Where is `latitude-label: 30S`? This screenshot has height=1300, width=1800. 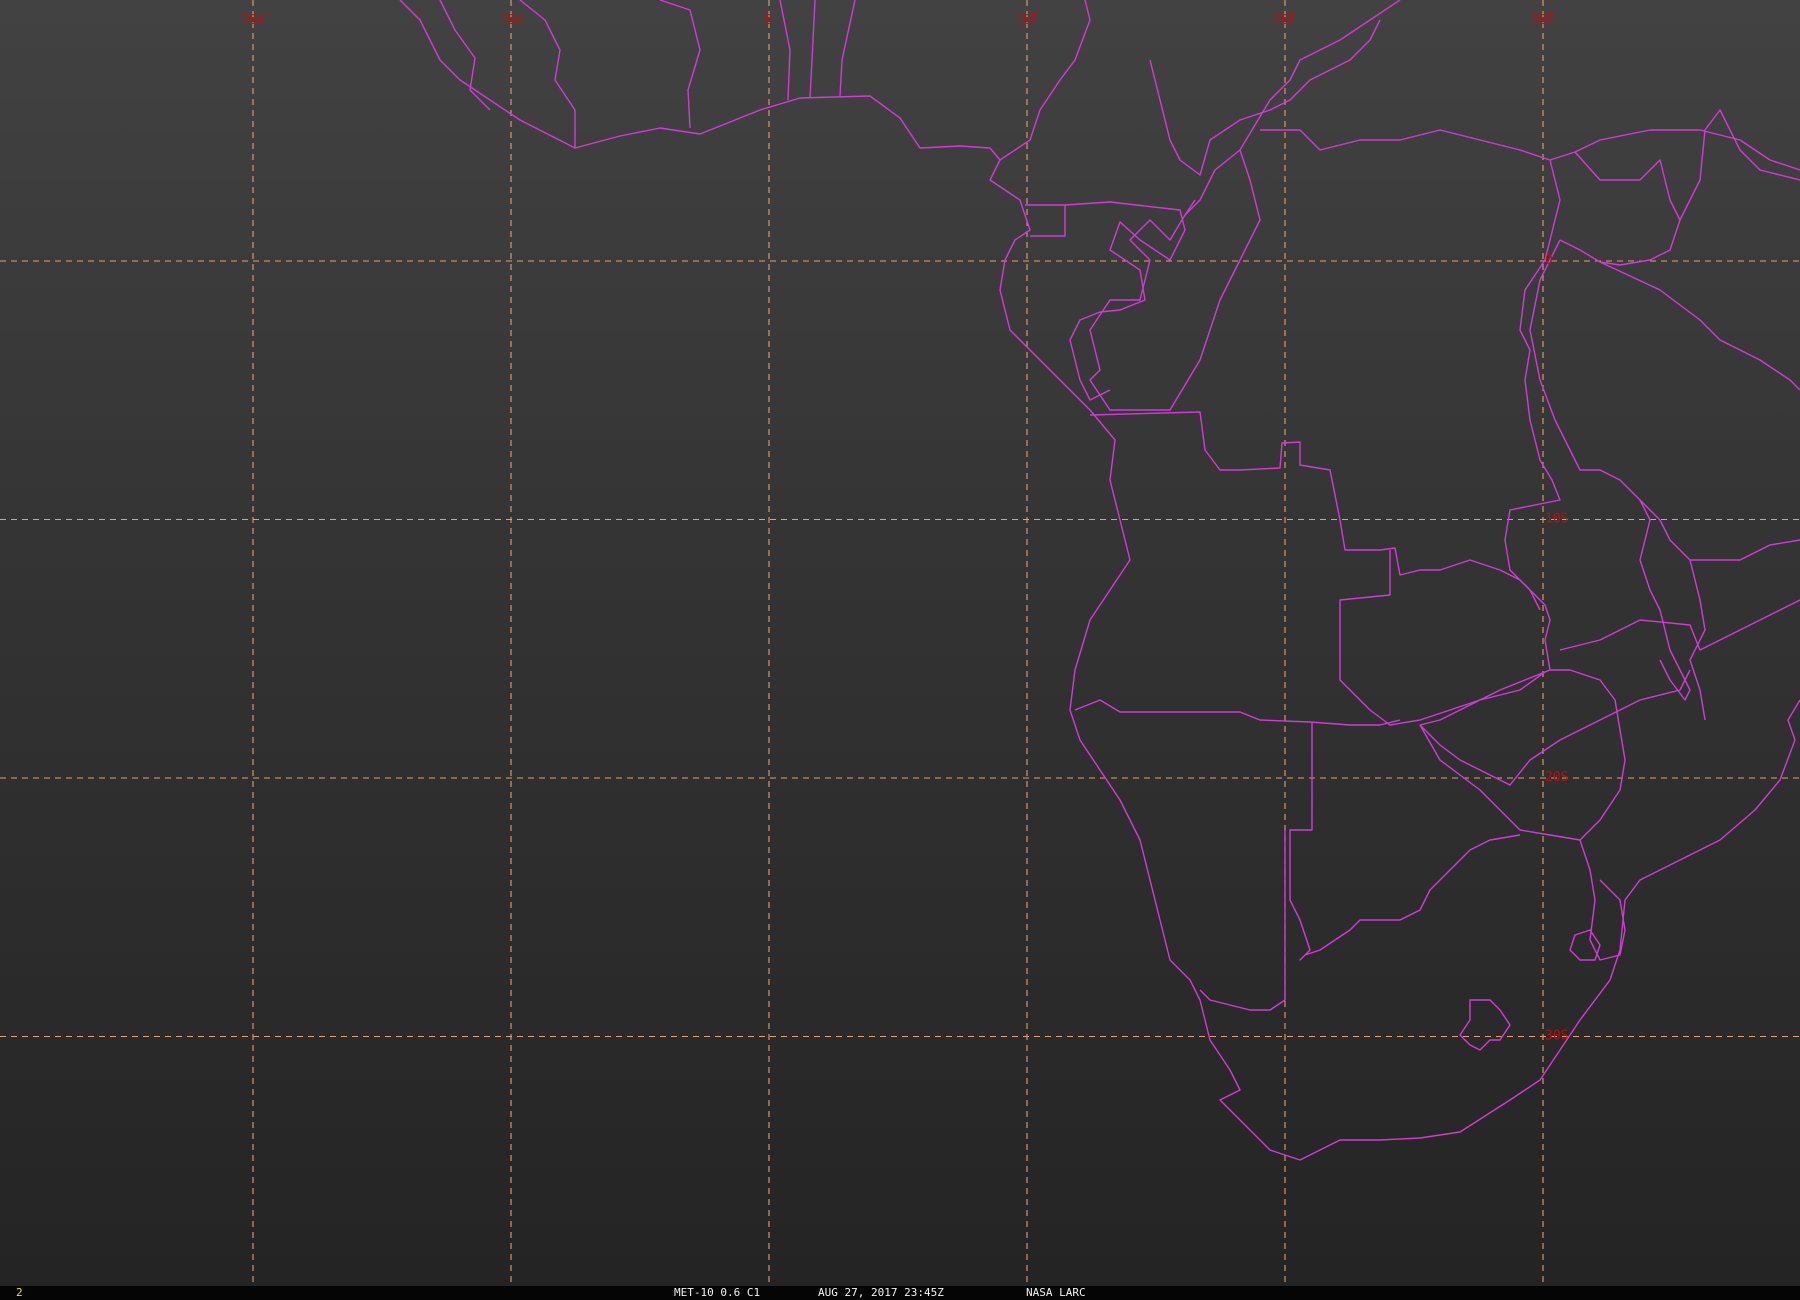
latitude-label: 30S is located at coordinates (1556, 1036).